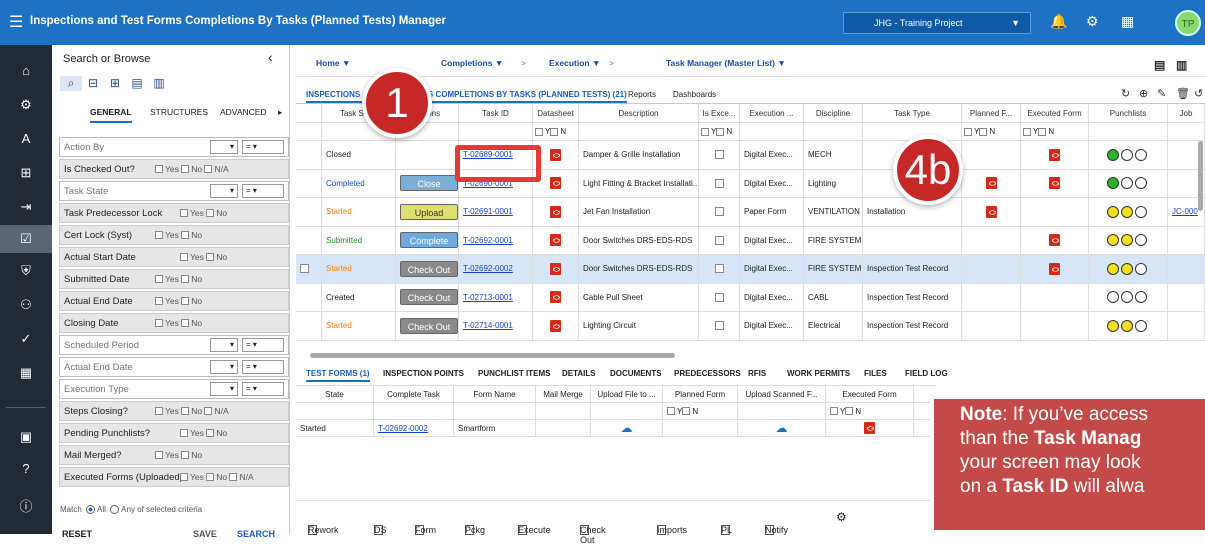 This screenshot has width=1205, height=545. I want to click on hierarchy-icon: ⊞, so click(26, 173).